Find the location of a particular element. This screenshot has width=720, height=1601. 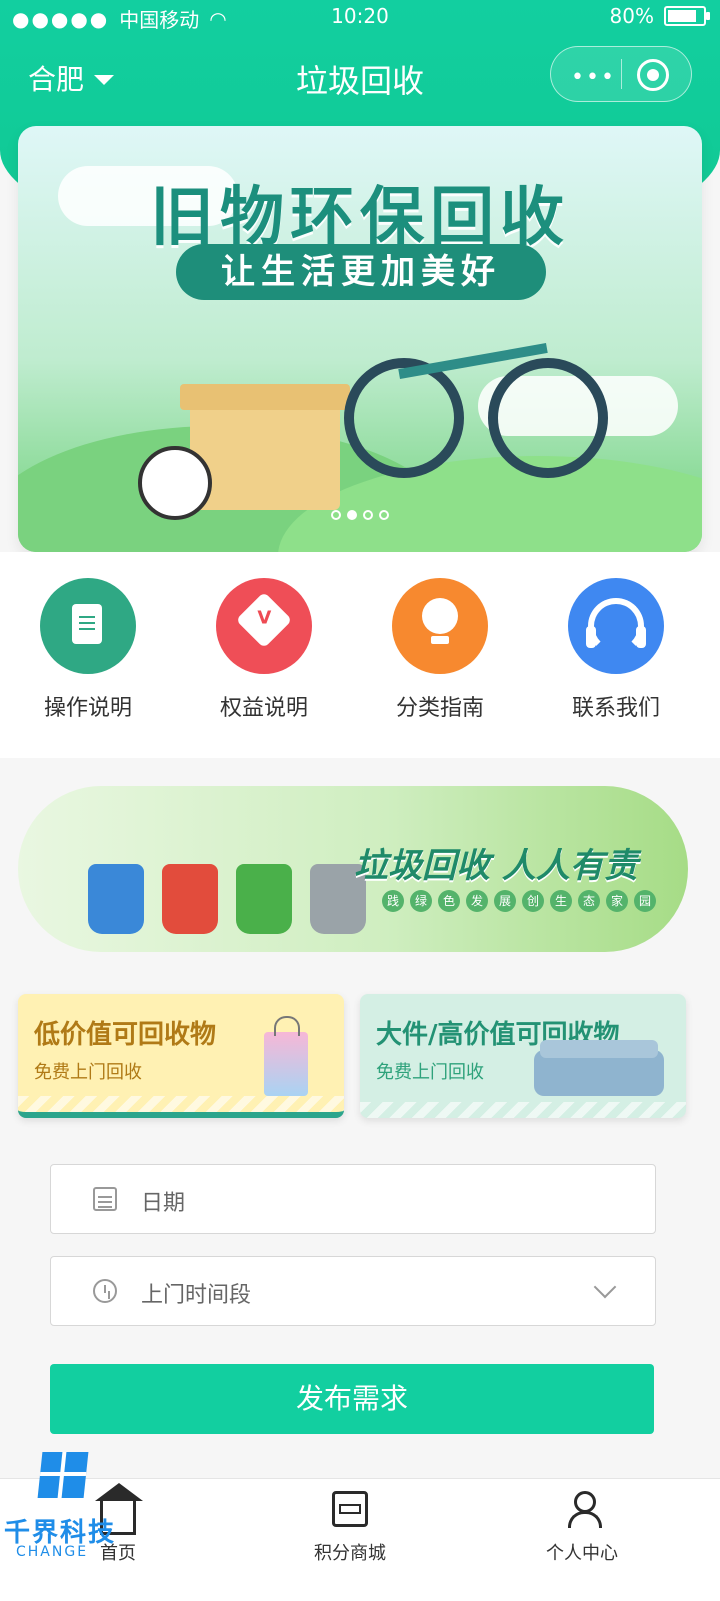

shortcut-label: 权益说明 is located at coordinates (263, 708).